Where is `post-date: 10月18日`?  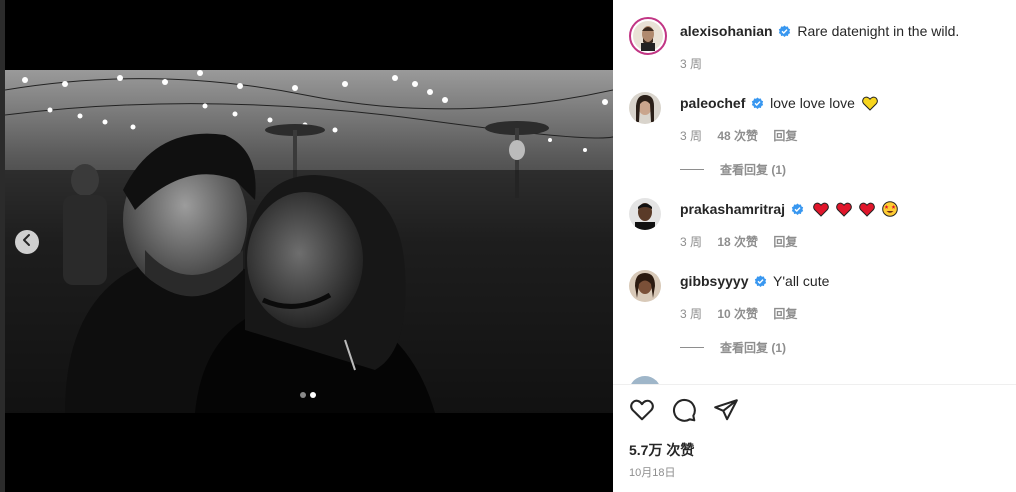 post-date: 10月18日 is located at coordinates (652, 472).